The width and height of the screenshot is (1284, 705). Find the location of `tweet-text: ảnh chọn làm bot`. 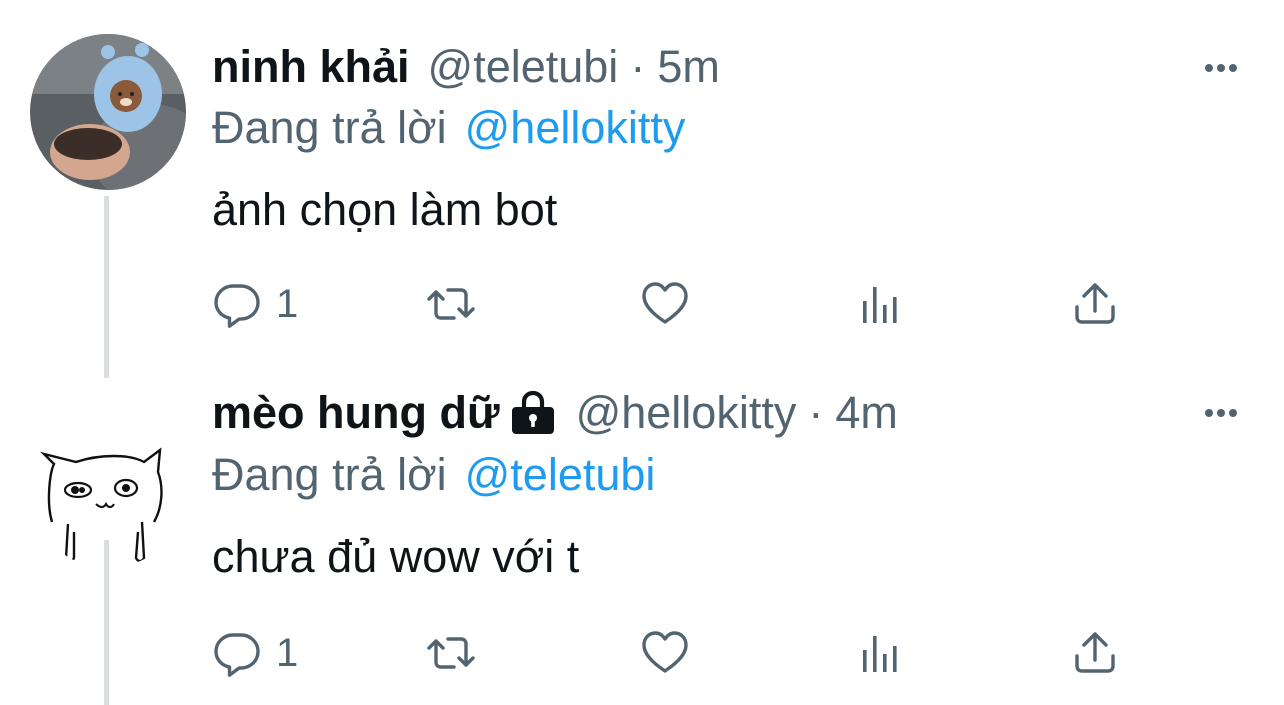

tweet-text: ảnh chọn làm bot is located at coordinates (385, 209).